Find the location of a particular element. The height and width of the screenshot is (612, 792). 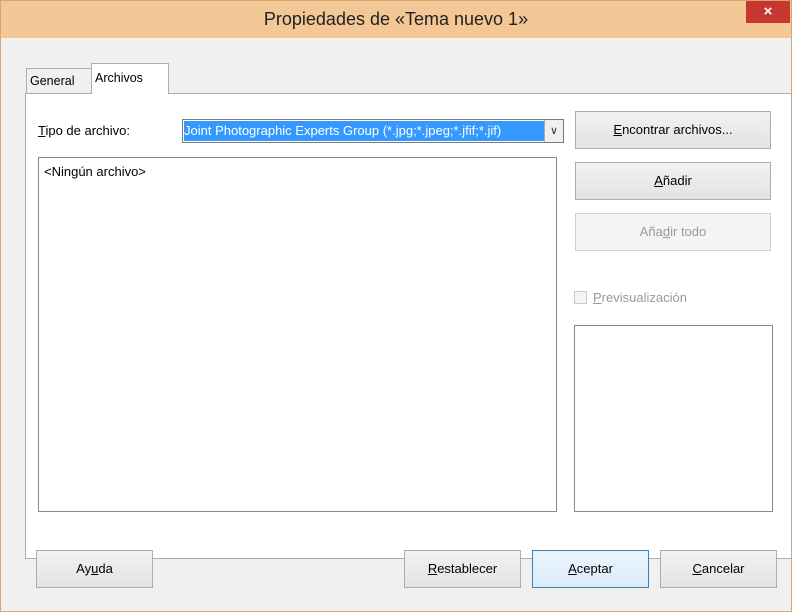

close-icon: × is located at coordinates (768, 11).